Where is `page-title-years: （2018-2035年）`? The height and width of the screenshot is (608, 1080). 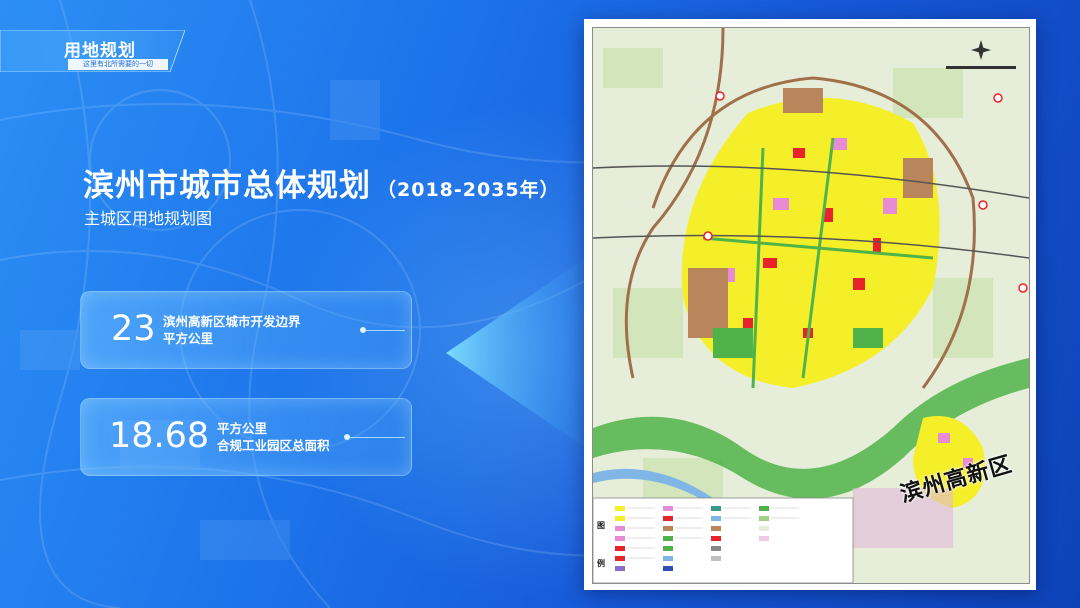
page-title-years: （2018-2035年） is located at coordinates (468, 190).